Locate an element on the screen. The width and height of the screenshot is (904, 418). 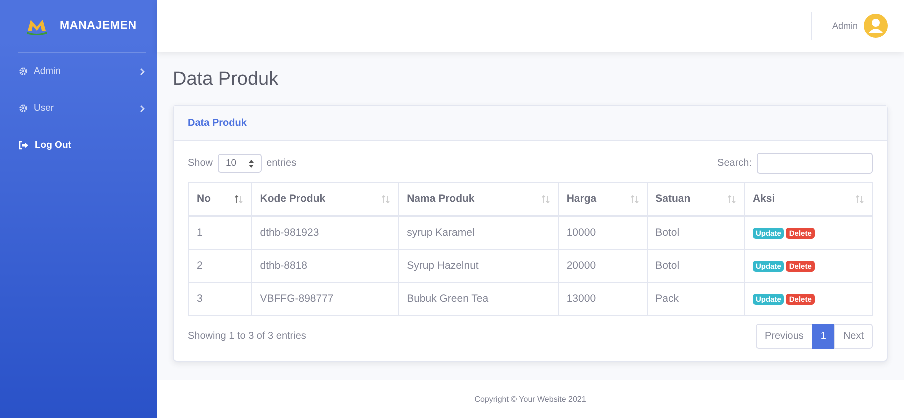
sidebar-item: Admin is located at coordinates (78, 71).